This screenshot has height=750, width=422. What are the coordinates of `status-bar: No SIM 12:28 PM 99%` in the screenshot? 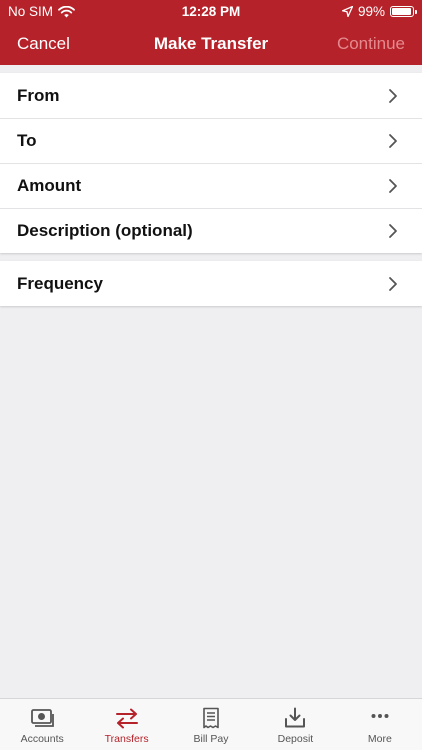 It's located at (211, 11).